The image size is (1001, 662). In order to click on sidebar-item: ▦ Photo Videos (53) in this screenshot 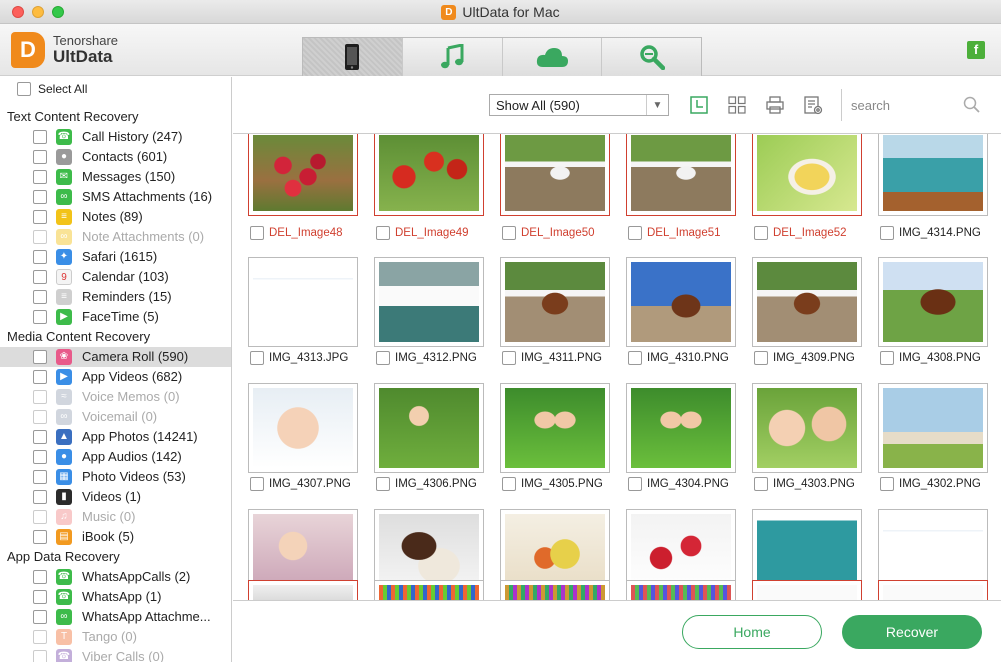, I will do `click(115, 477)`.